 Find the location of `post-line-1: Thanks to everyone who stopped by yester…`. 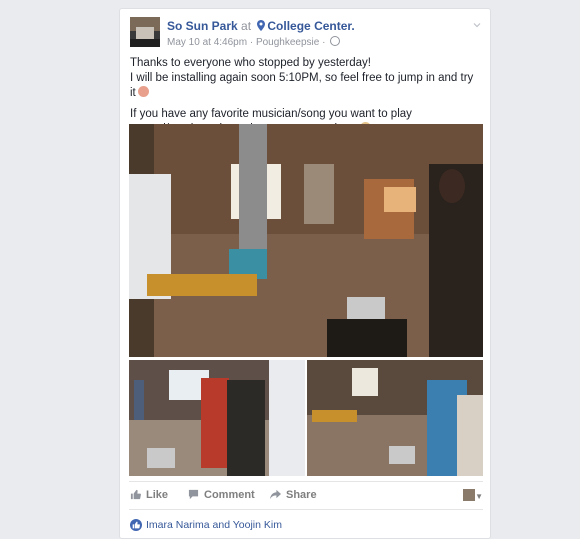

post-line-1: Thanks to everyone who stopped by yester… is located at coordinates (251, 63).